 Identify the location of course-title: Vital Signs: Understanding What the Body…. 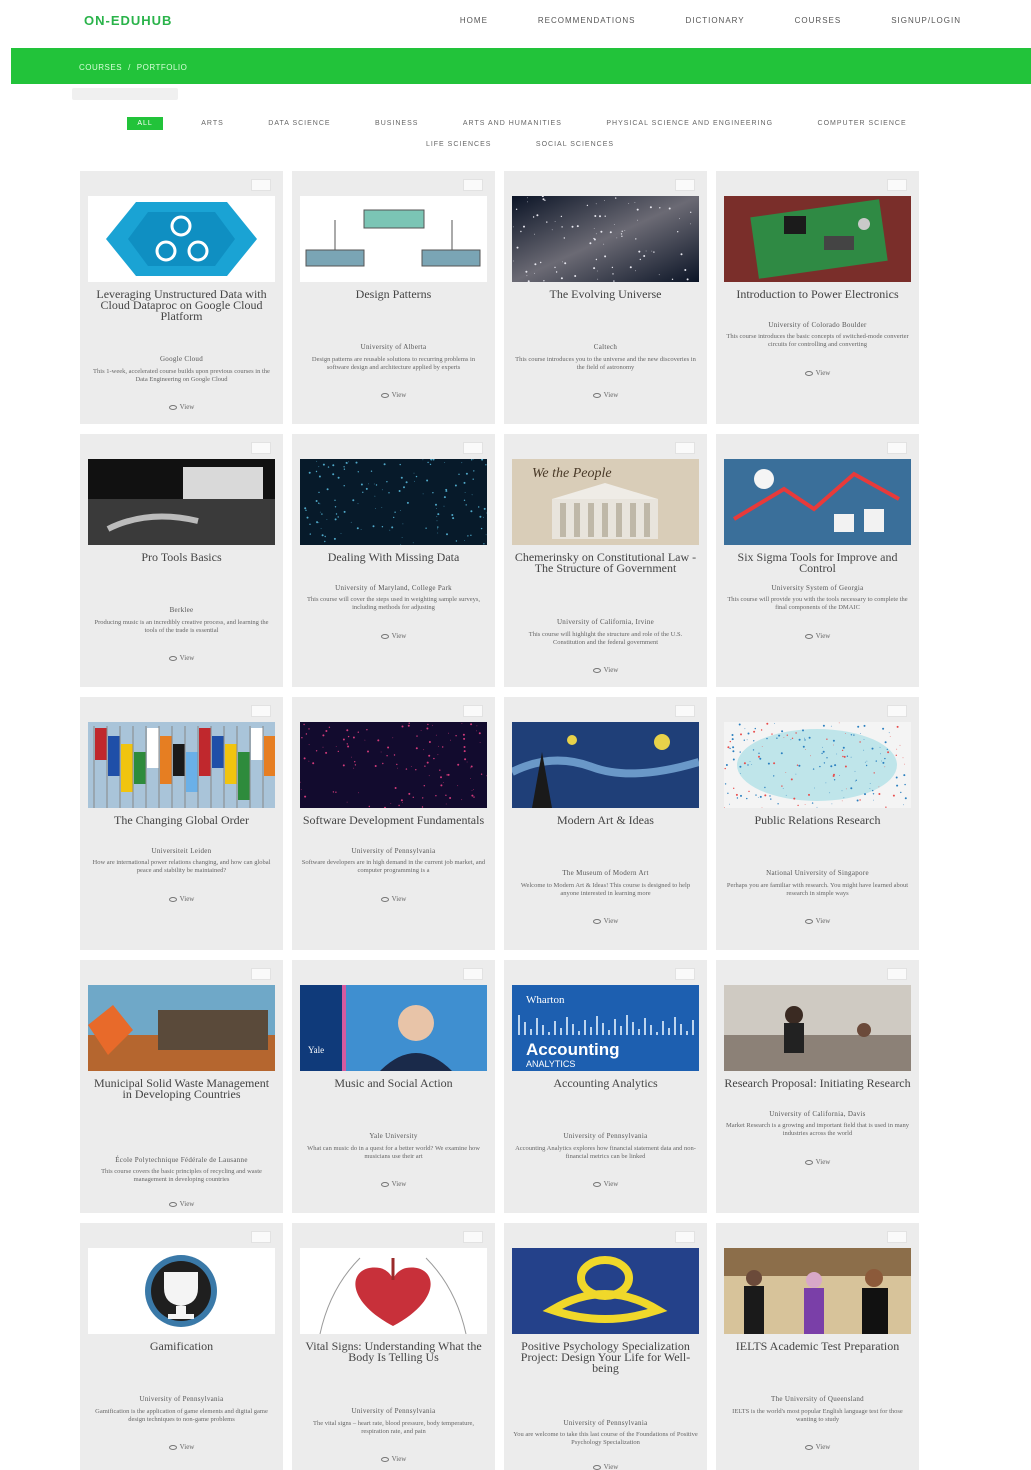
(393, 1351).